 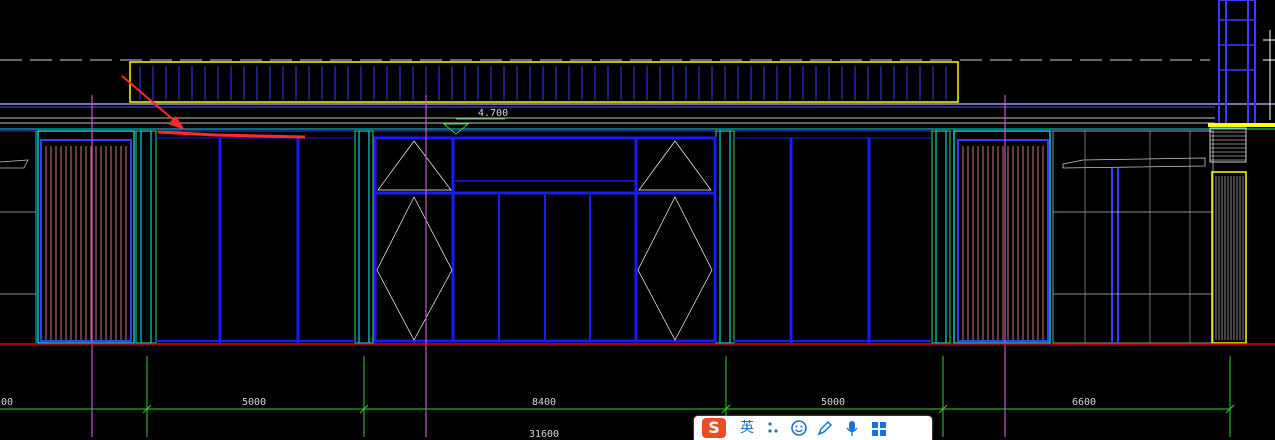 I want to click on right-neighbour-facade, so click(x=1133, y=237).